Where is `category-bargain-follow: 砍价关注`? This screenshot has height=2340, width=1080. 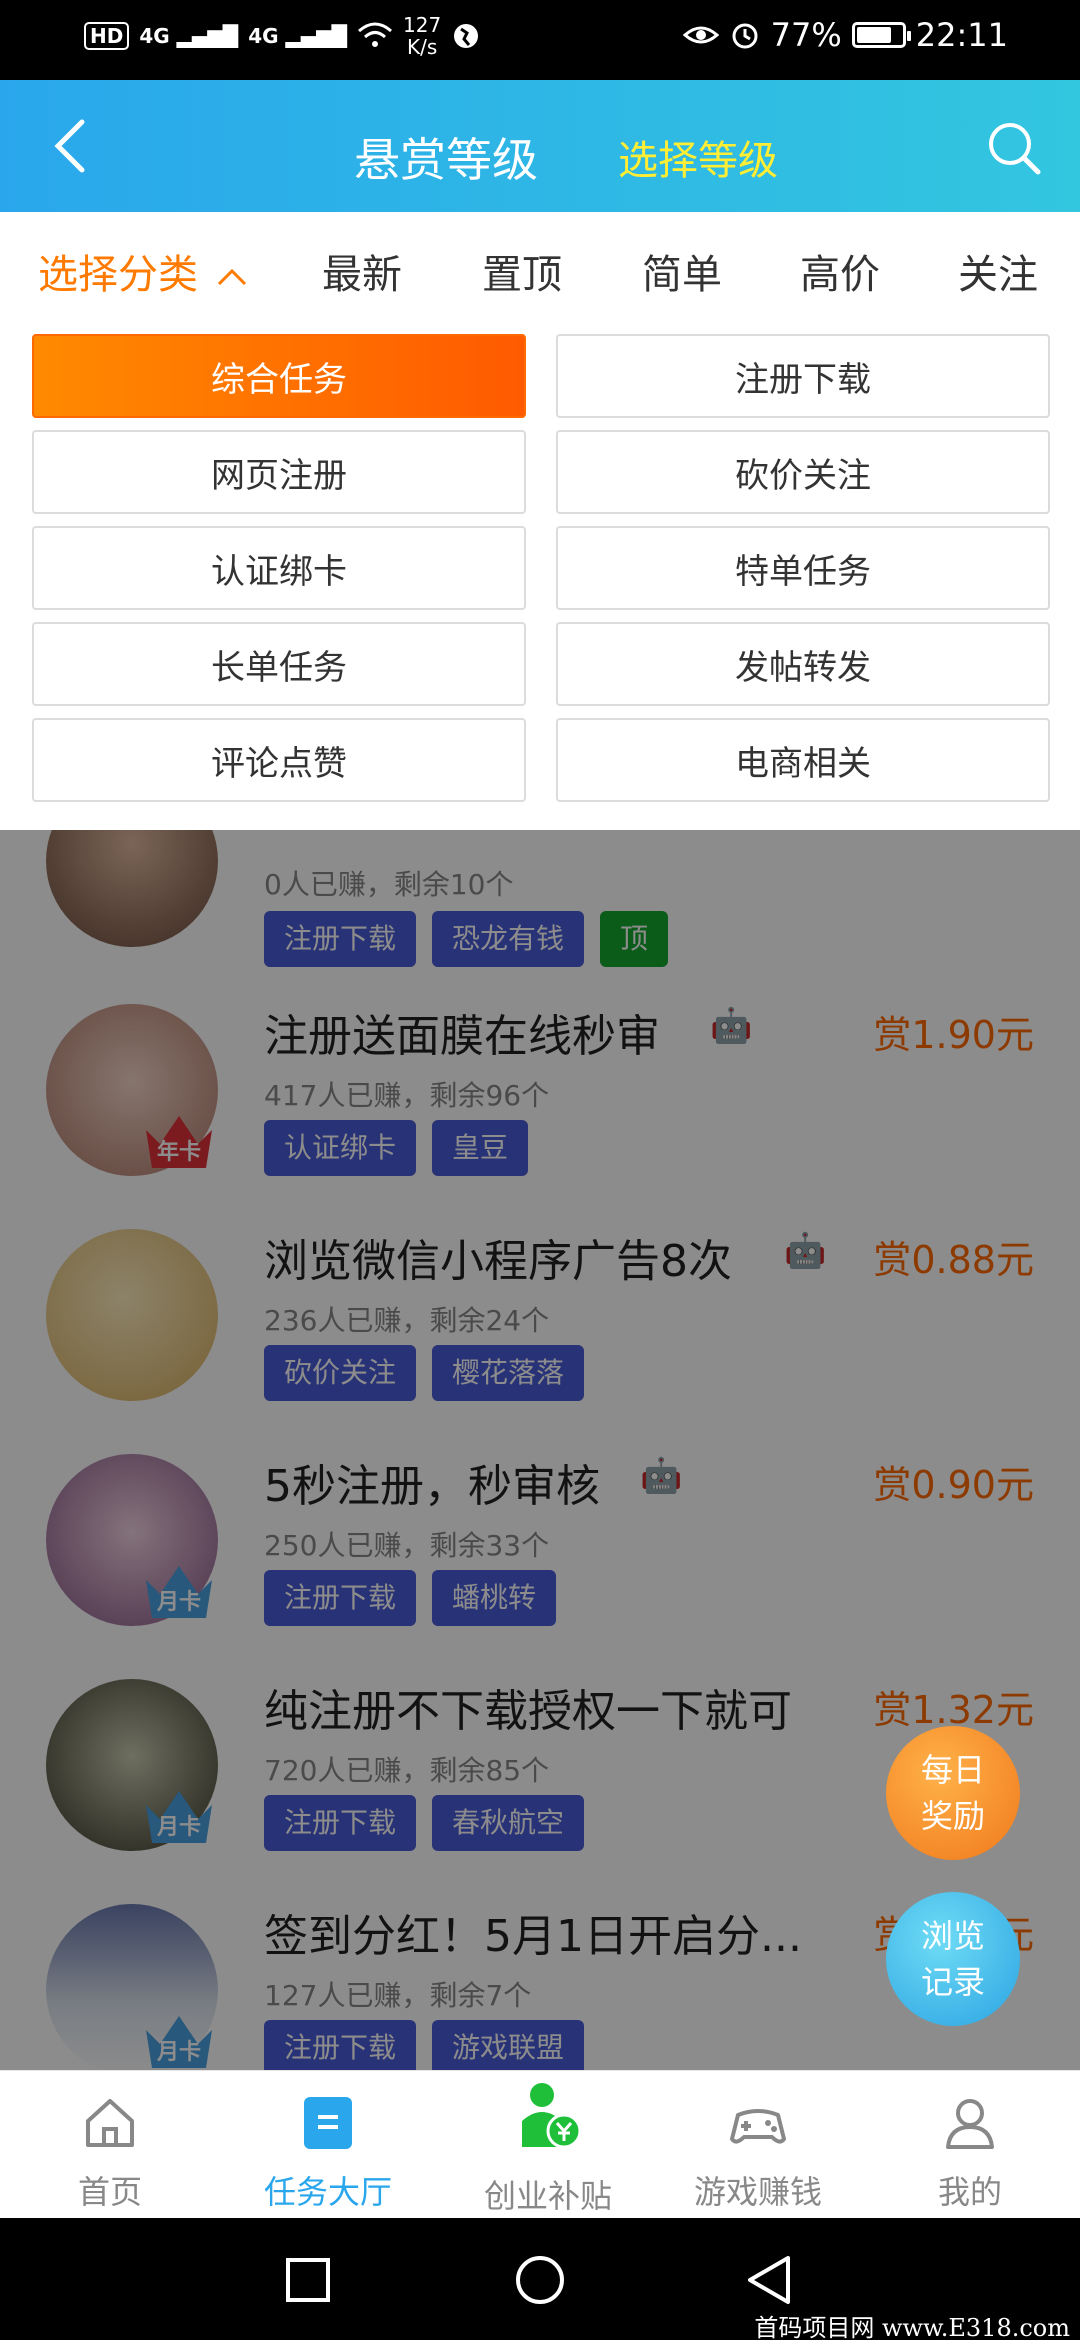 category-bargain-follow: 砍价关注 is located at coordinates (803, 472).